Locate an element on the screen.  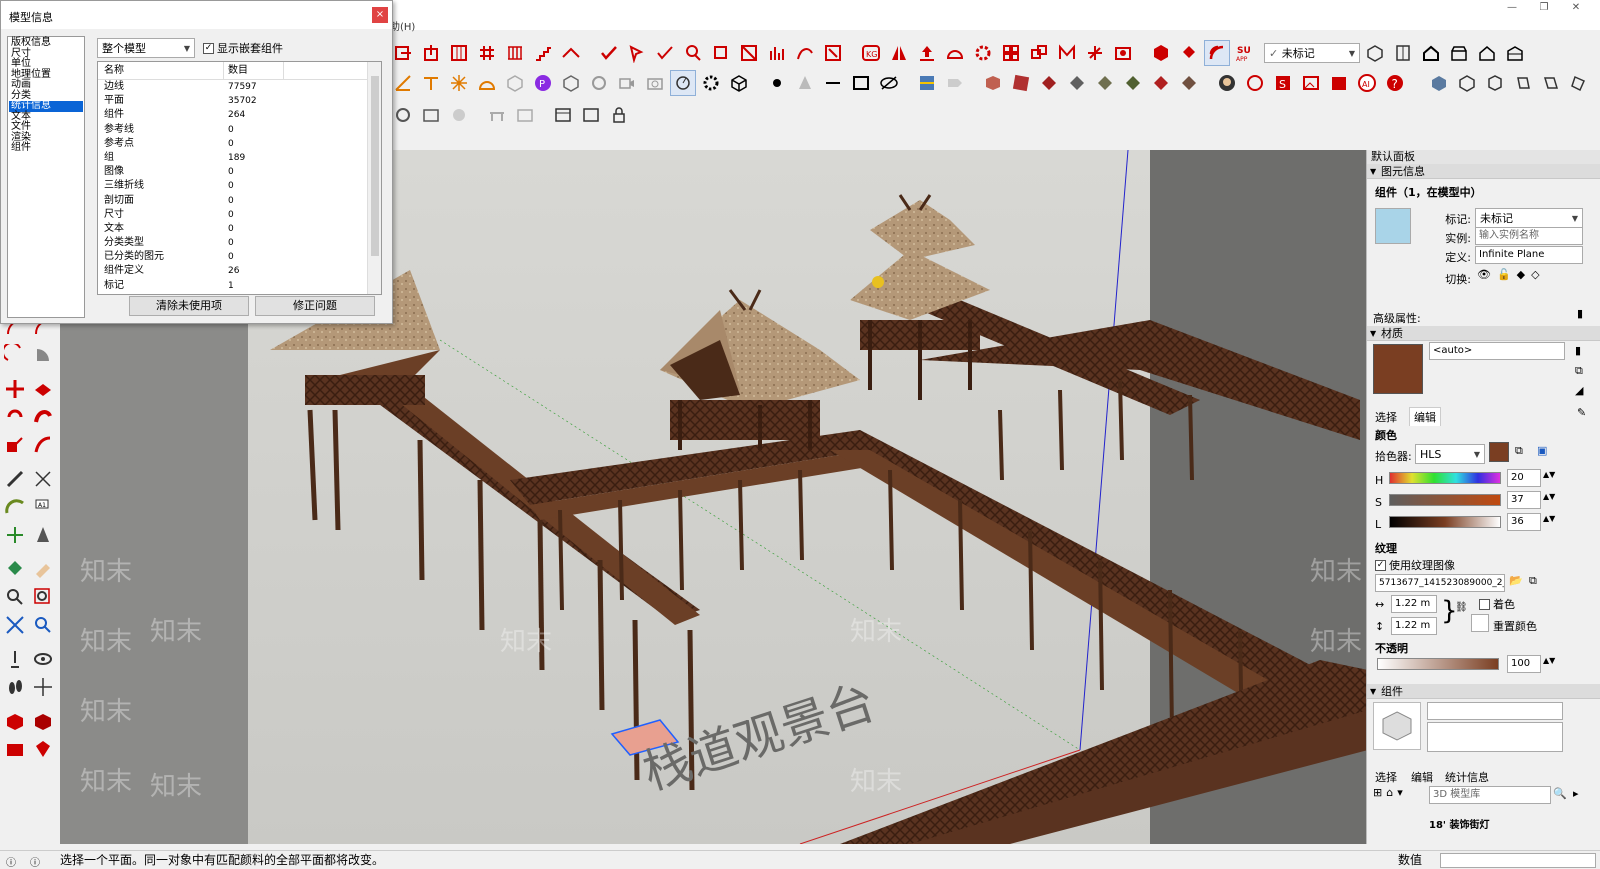
advanced-expand-icon: ▮ is located at coordinates (1580, 313).